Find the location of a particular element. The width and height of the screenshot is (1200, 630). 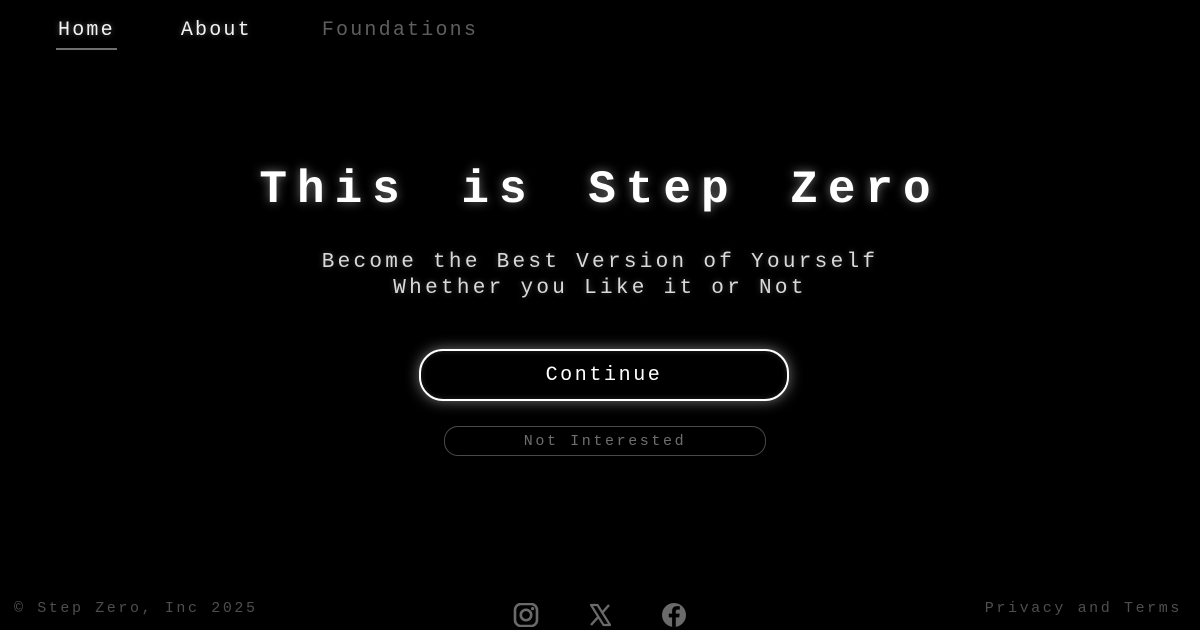

hero-title: This is Step Zero is located at coordinates (600, 190).